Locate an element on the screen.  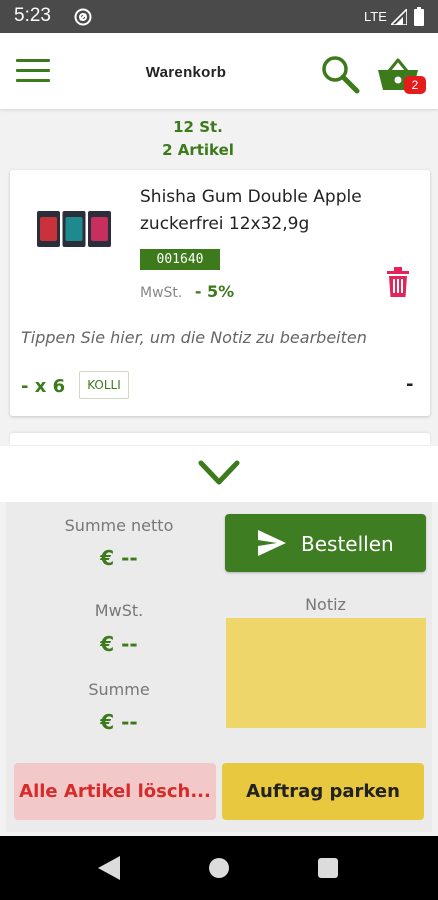
chevron-down-icon is located at coordinates (219, 472).